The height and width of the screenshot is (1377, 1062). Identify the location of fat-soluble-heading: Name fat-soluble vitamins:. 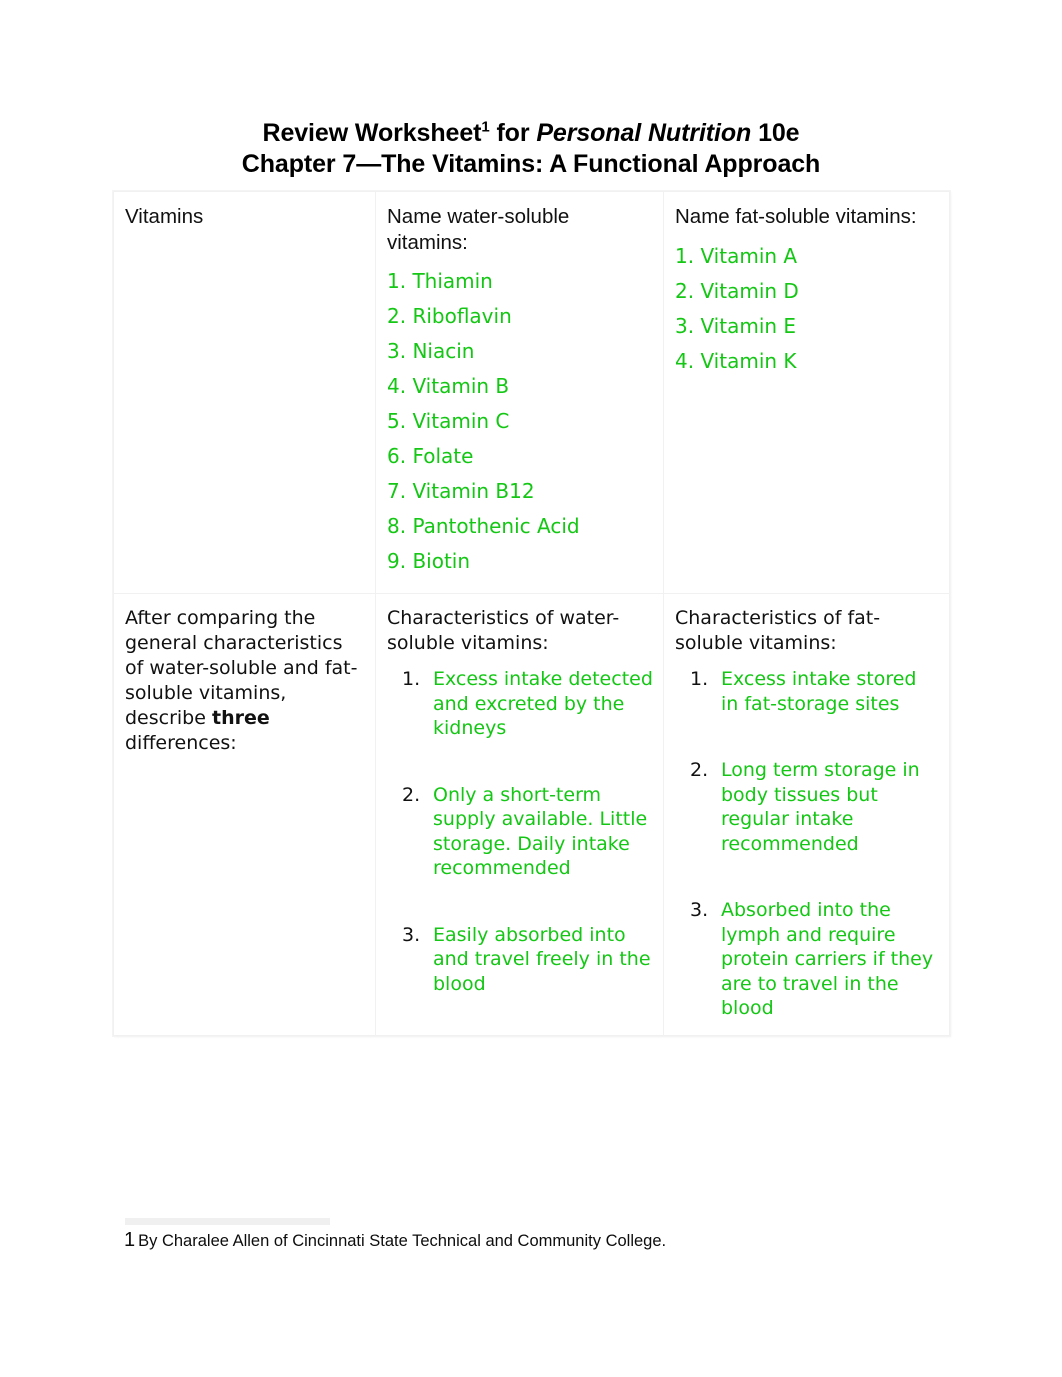
(796, 216).